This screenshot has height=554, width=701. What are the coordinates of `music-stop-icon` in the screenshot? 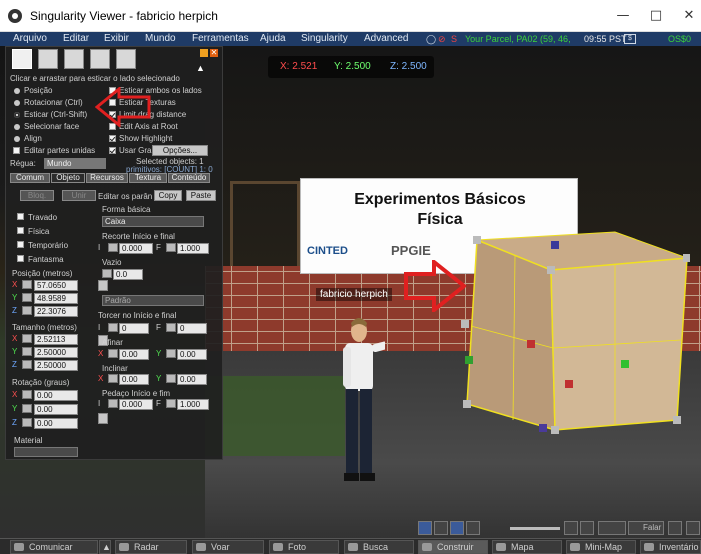 It's located at (441, 528).